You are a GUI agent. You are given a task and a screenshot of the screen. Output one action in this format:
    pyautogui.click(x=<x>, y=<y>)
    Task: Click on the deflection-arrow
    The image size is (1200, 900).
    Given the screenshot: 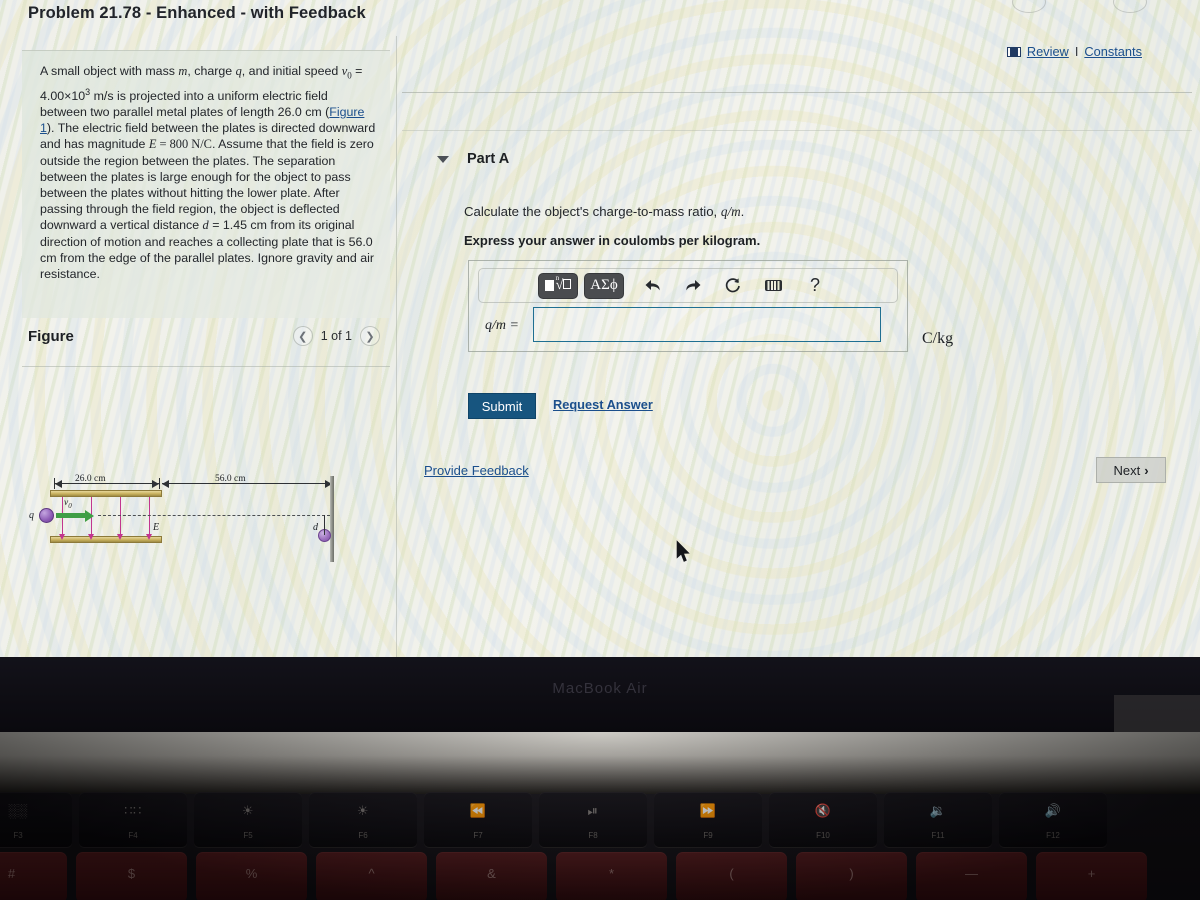 What is the action you would take?
    pyautogui.click(x=325, y=525)
    